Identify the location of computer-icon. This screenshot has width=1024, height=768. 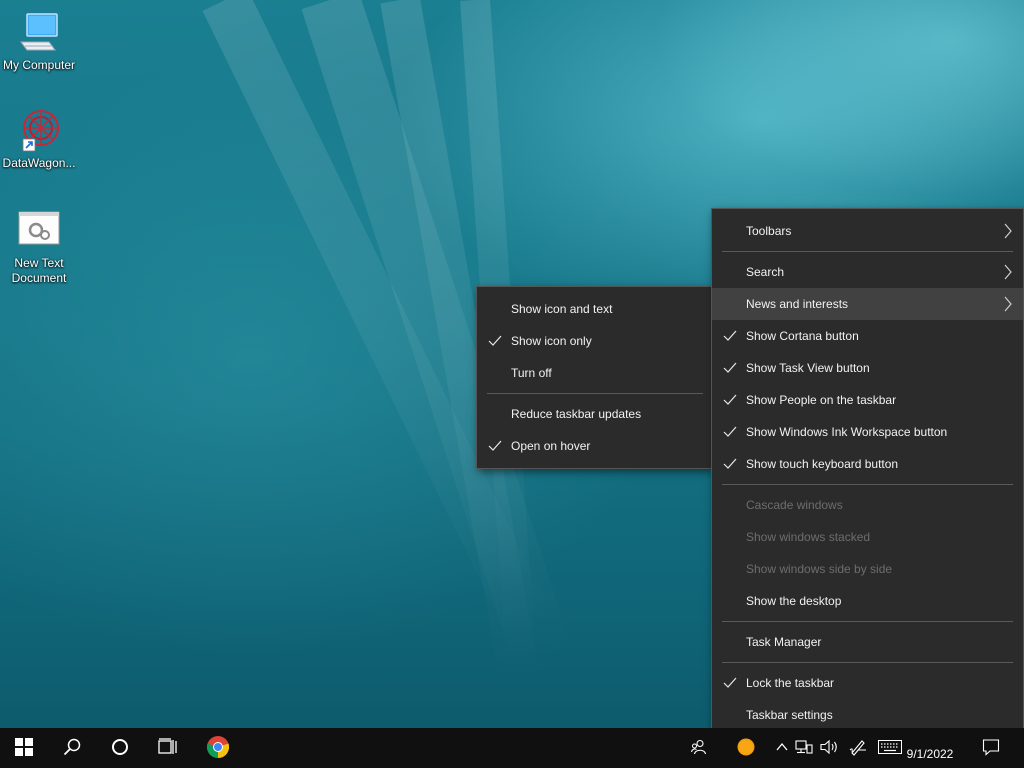
(39, 32).